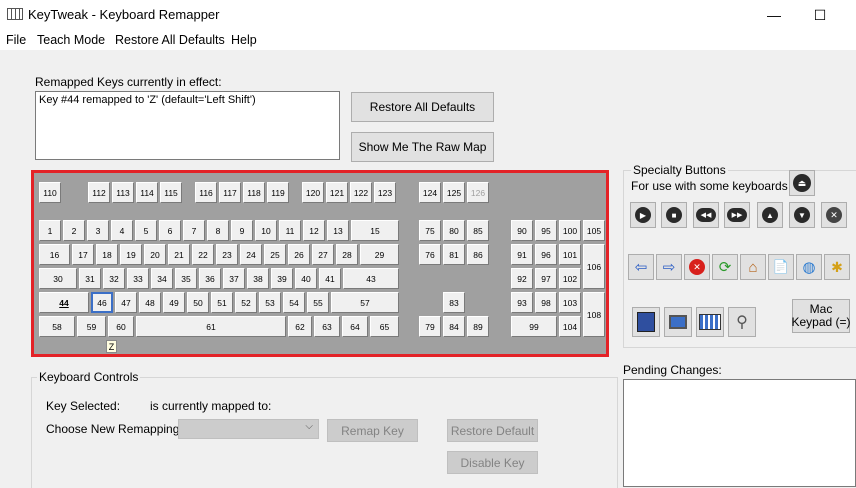  Describe the element at coordinates (83, 254) in the screenshot. I see `key-17: 17` at that location.